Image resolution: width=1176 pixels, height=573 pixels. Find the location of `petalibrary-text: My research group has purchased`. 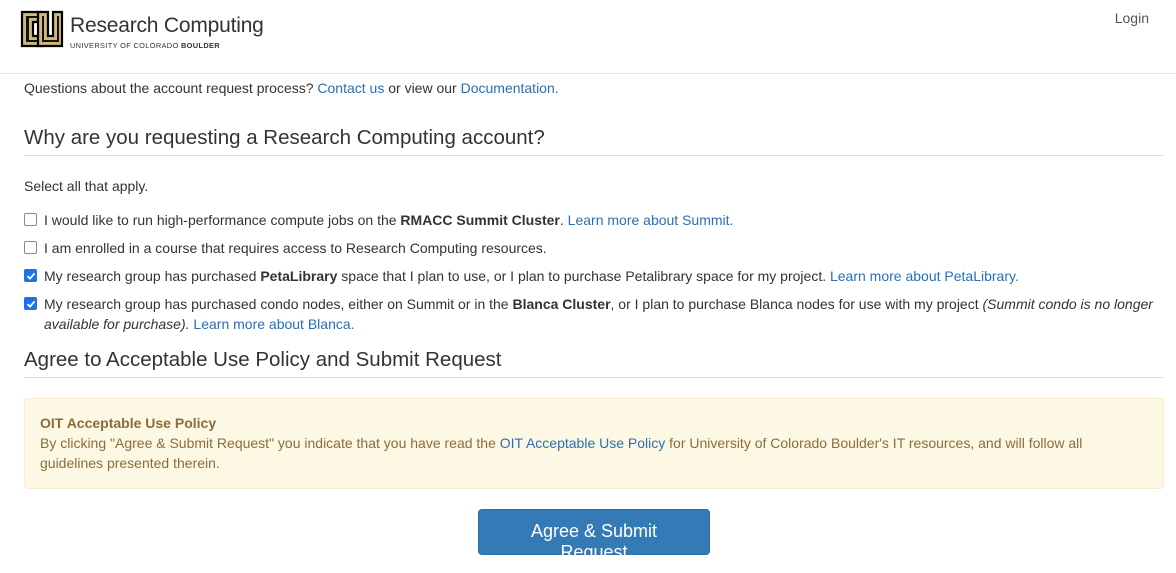

petalibrary-text: My research group has purchased is located at coordinates (150, 276).